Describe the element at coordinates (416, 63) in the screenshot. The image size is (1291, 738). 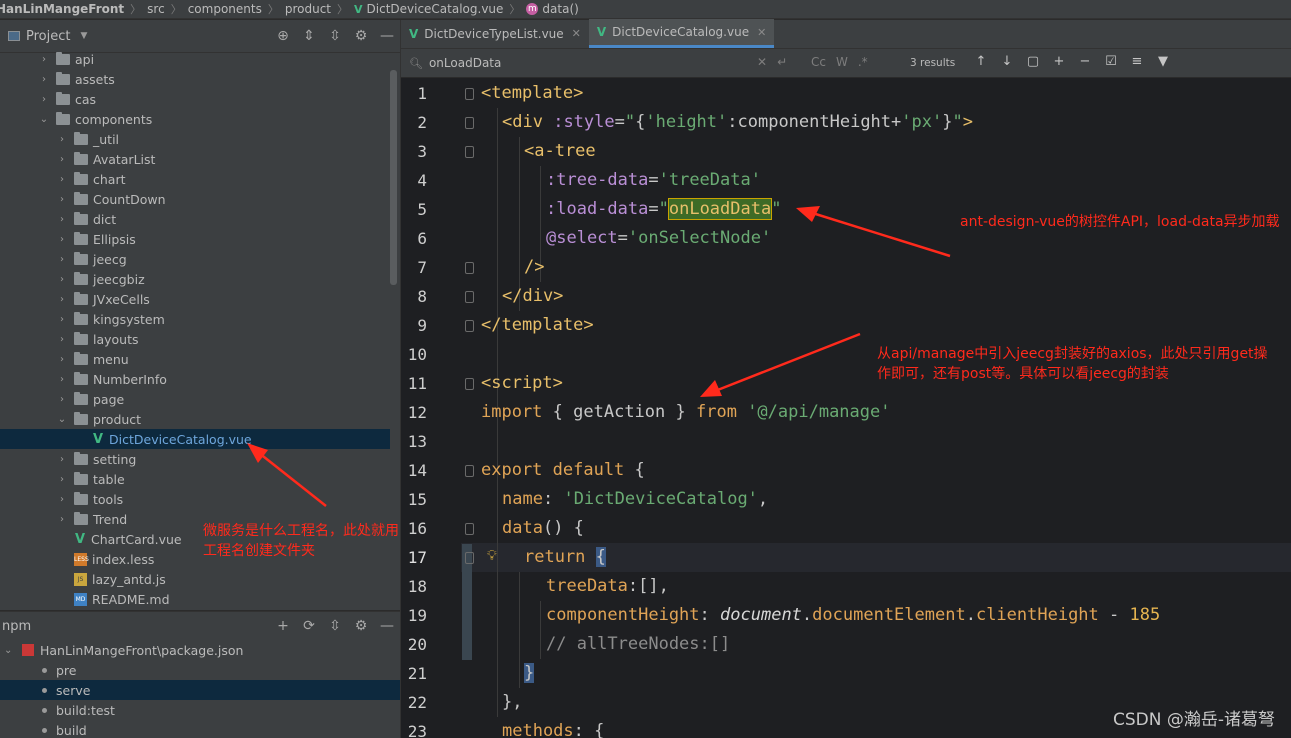
I see `search-icon: 🔍︎` at that location.